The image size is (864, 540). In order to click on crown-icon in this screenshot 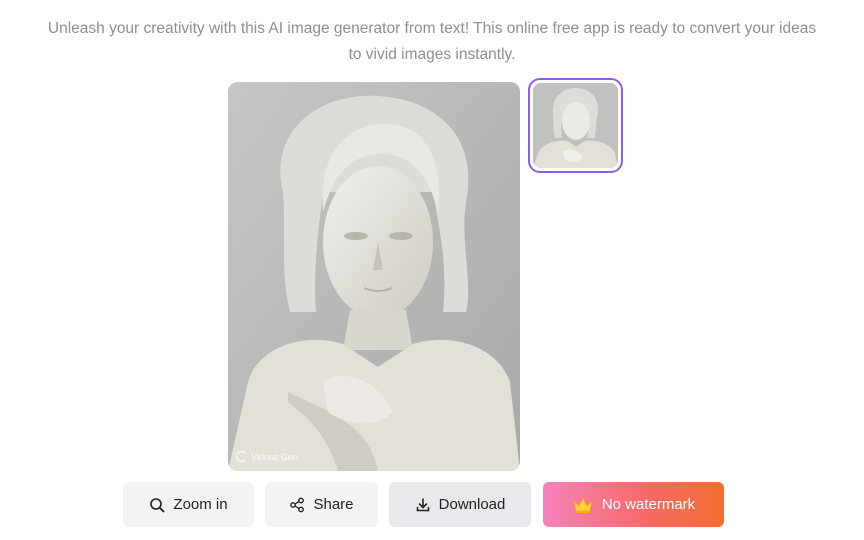, I will do `click(583, 505)`.